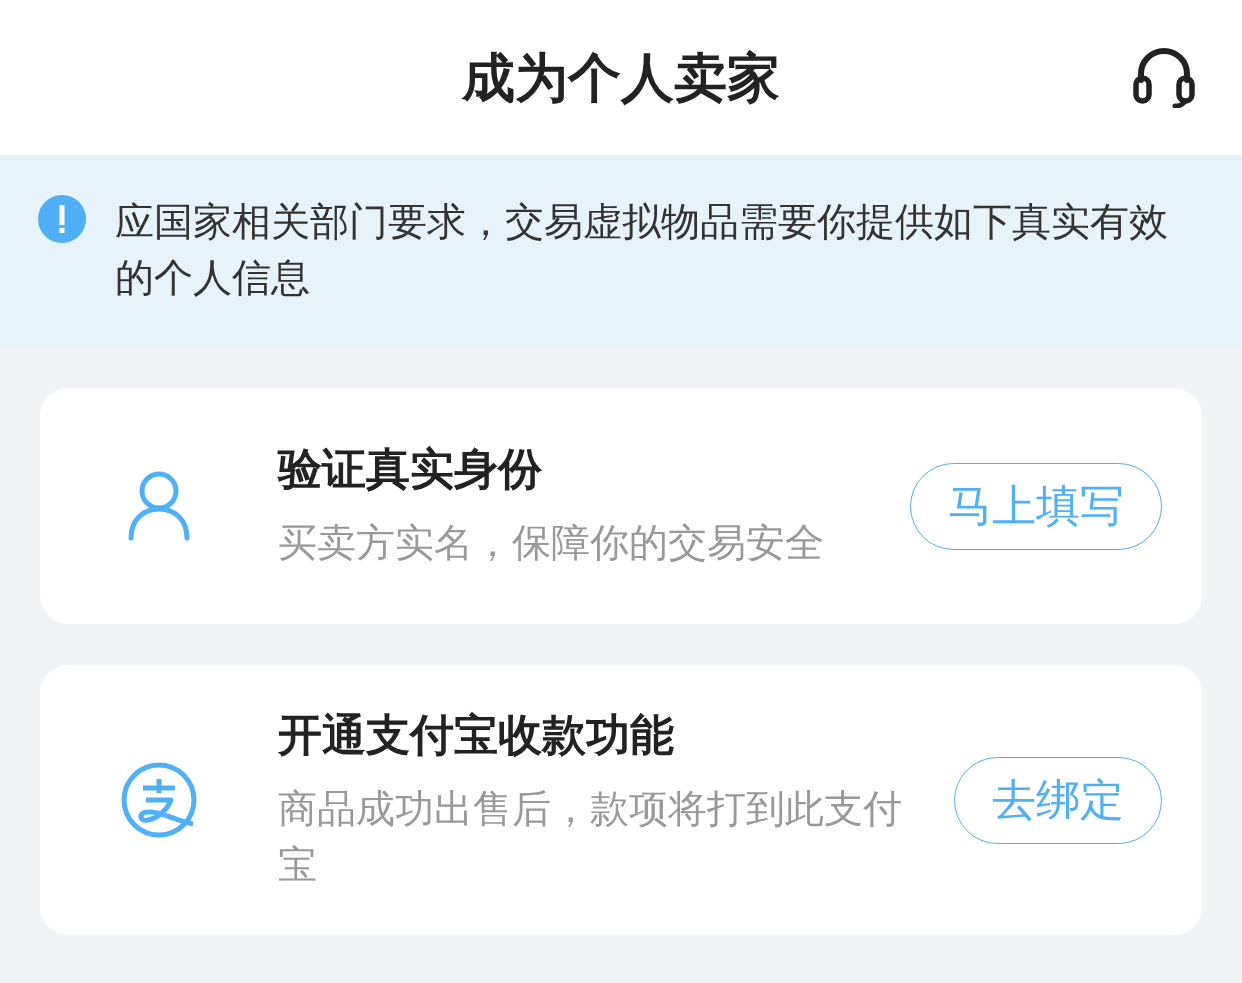 Image resolution: width=1242 pixels, height=983 pixels. I want to click on payment-logo-icon, so click(159, 800).